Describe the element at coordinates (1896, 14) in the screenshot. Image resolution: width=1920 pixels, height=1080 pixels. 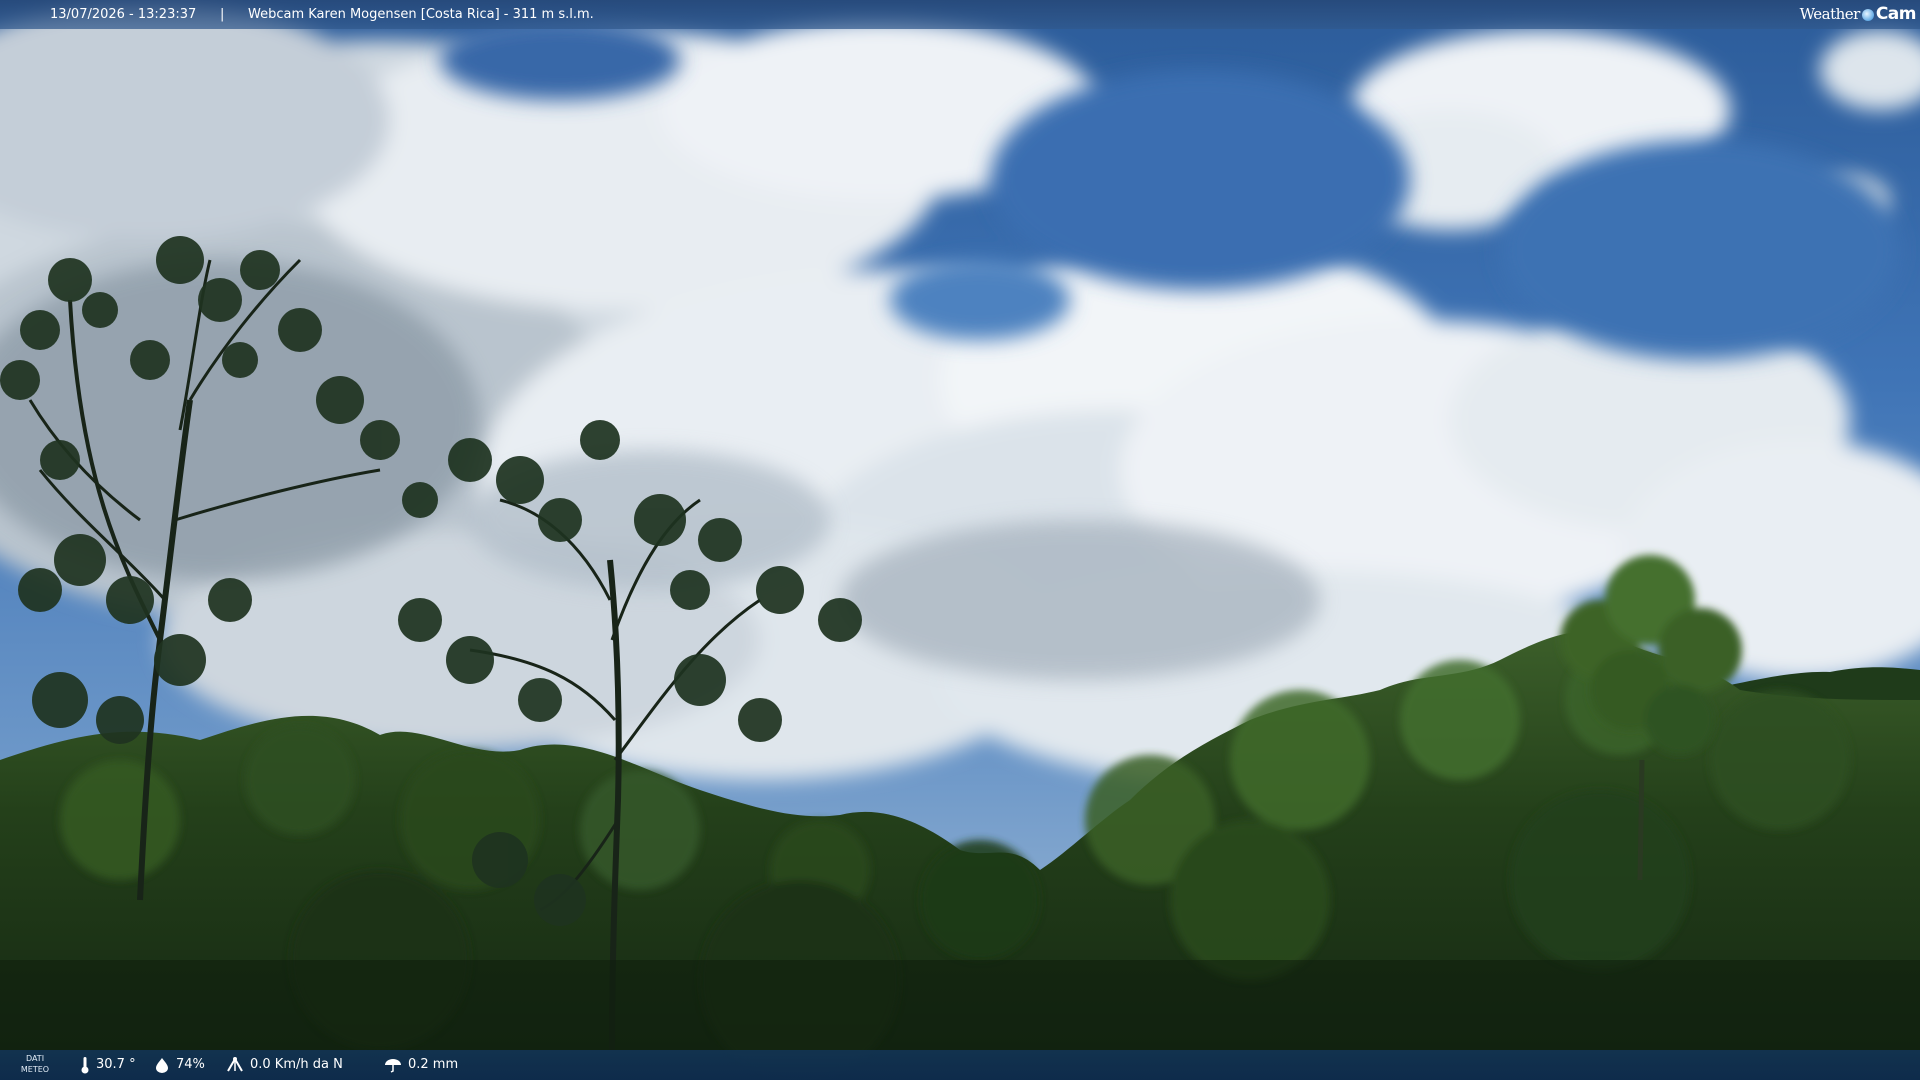
I see `logo-cam-text: Cam` at that location.